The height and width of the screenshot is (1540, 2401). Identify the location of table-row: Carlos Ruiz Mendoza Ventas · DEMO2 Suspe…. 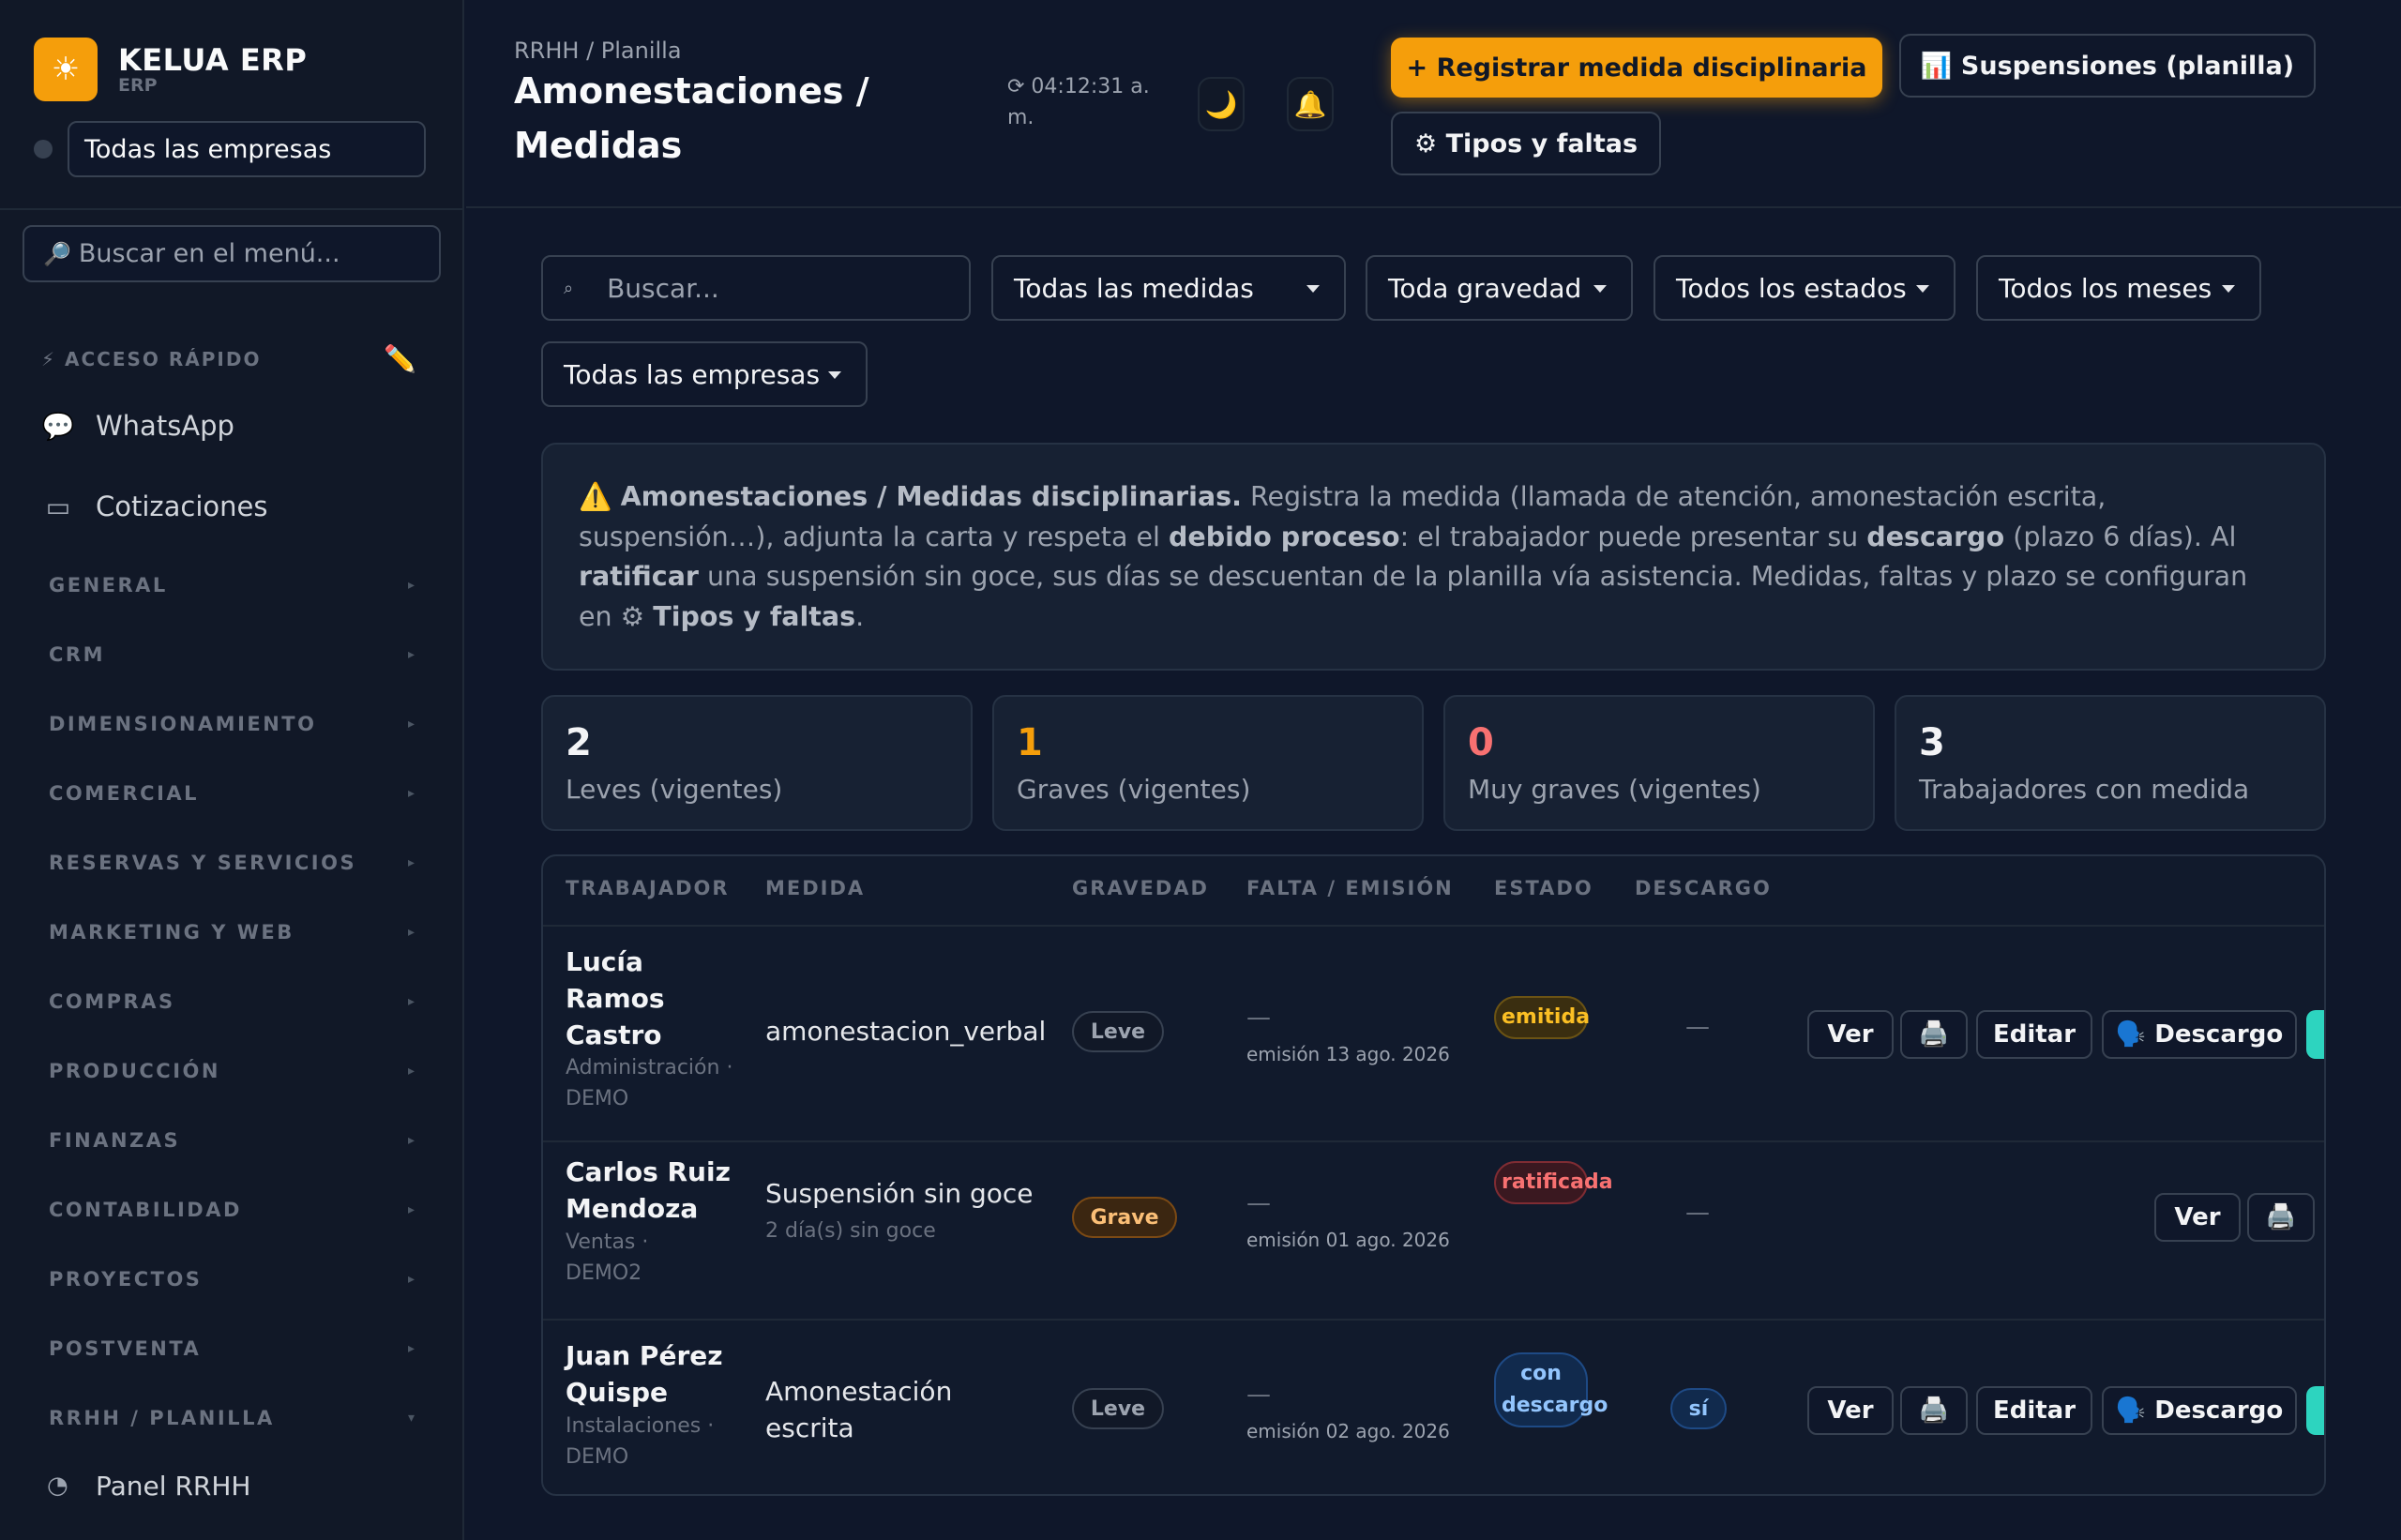
(1433, 1230).